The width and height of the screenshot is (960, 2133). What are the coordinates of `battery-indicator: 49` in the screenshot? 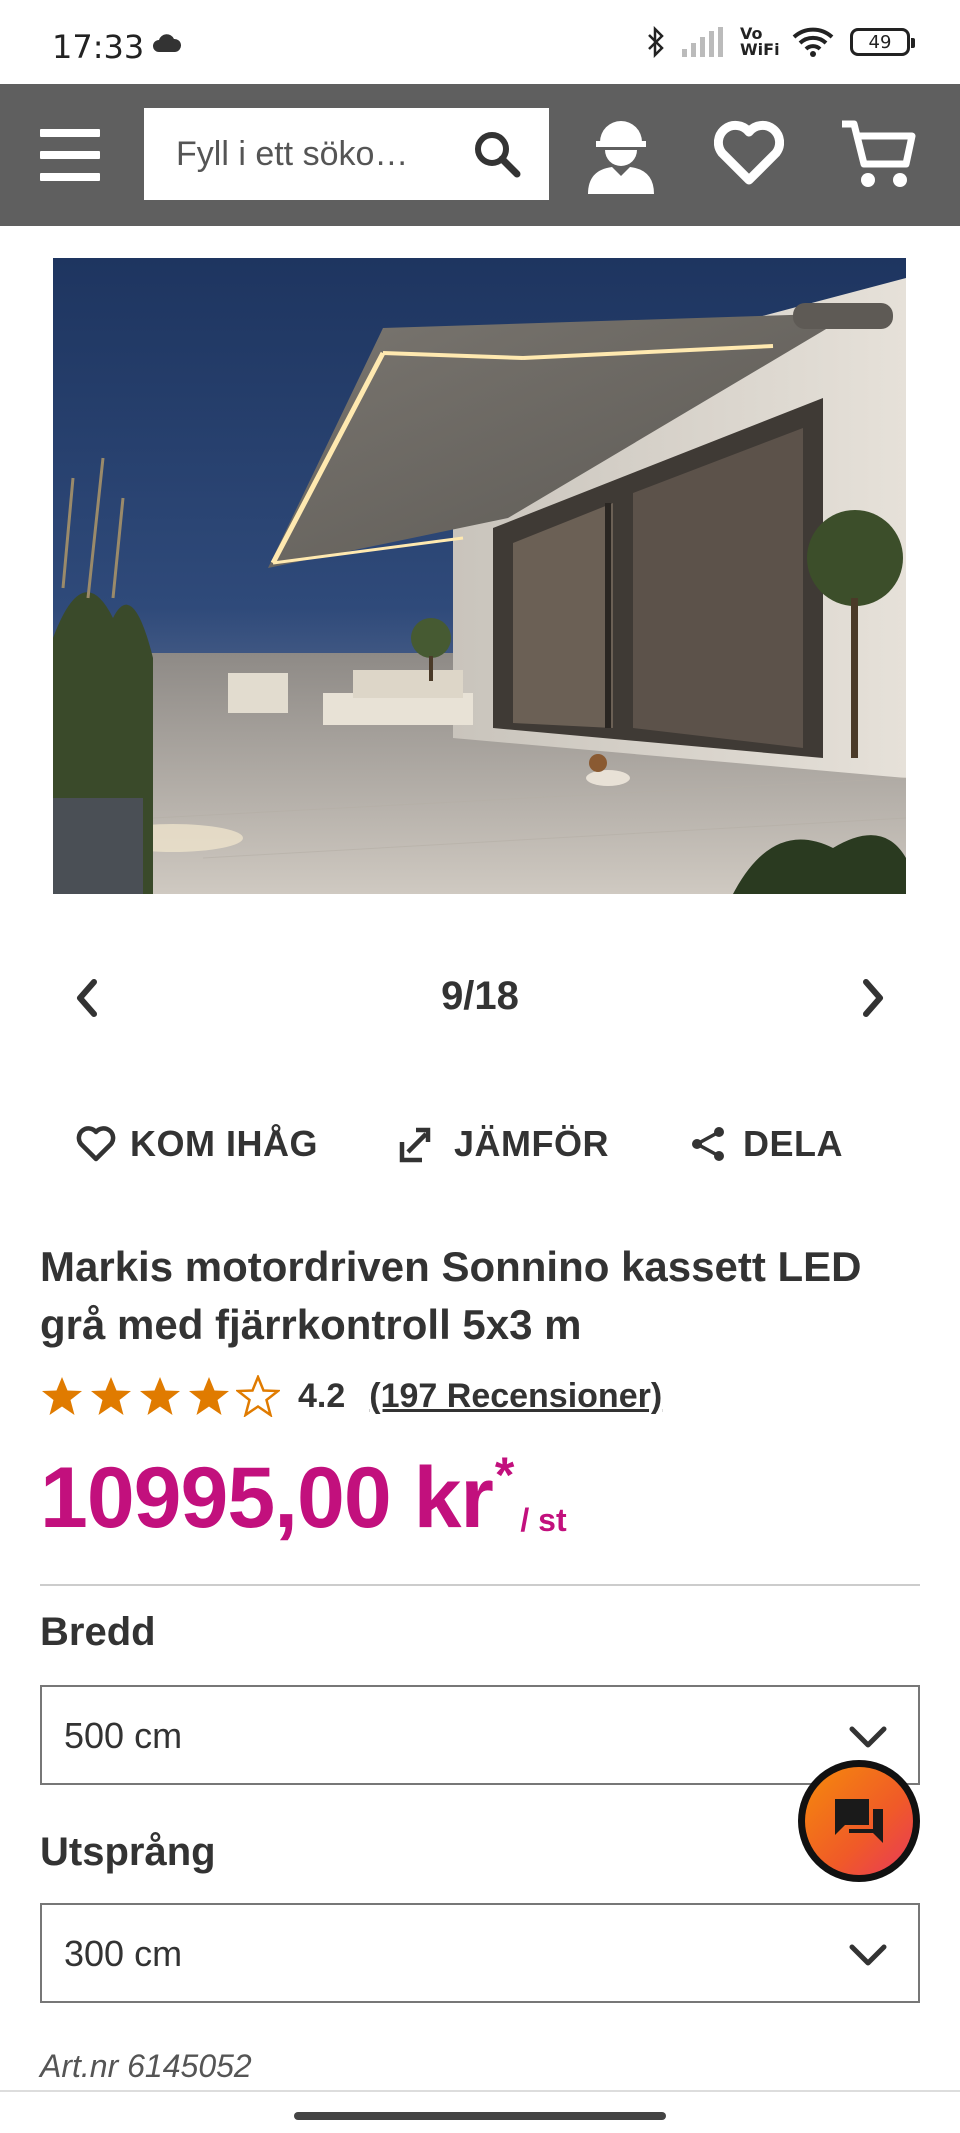 It's located at (882, 42).